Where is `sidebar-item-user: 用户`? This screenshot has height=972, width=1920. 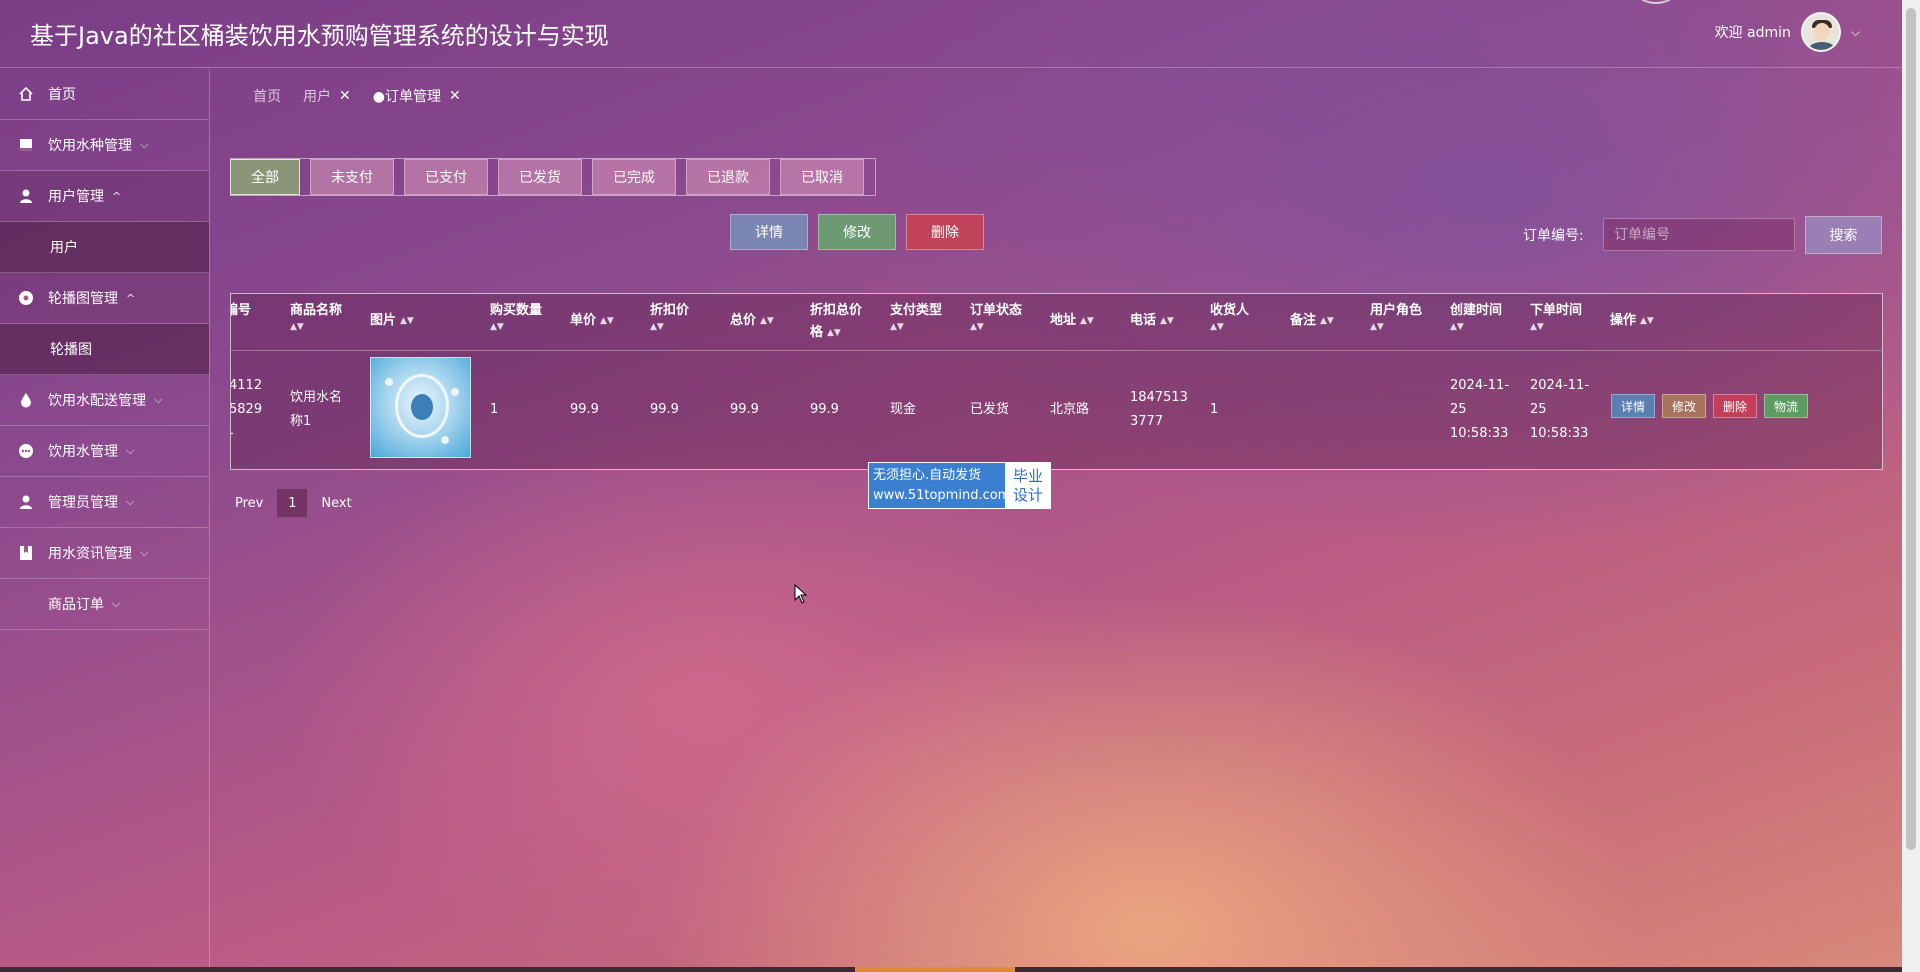 sidebar-item-user: 用户 is located at coordinates (104, 247).